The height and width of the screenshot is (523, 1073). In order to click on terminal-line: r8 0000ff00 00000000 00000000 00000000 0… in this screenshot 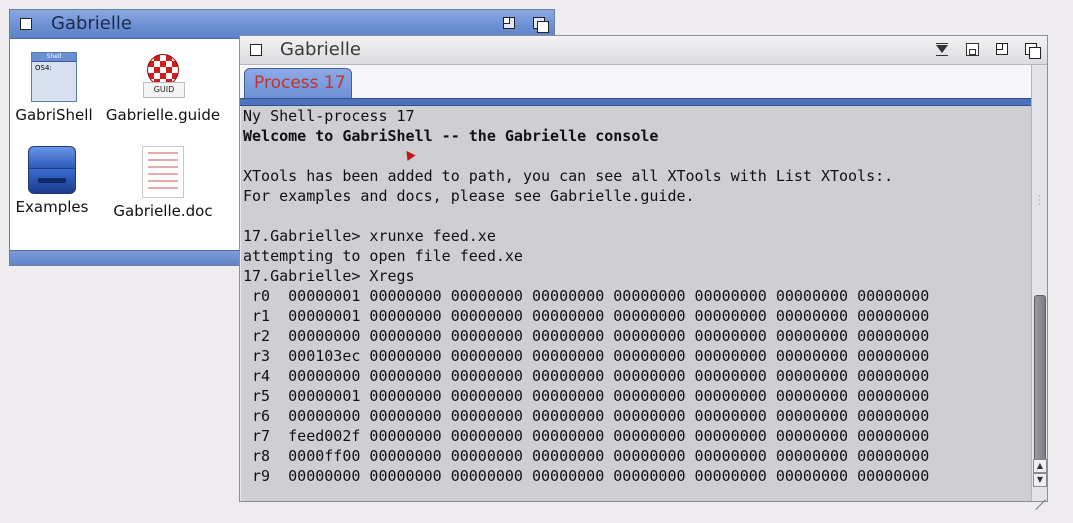, I will do `click(586, 456)`.